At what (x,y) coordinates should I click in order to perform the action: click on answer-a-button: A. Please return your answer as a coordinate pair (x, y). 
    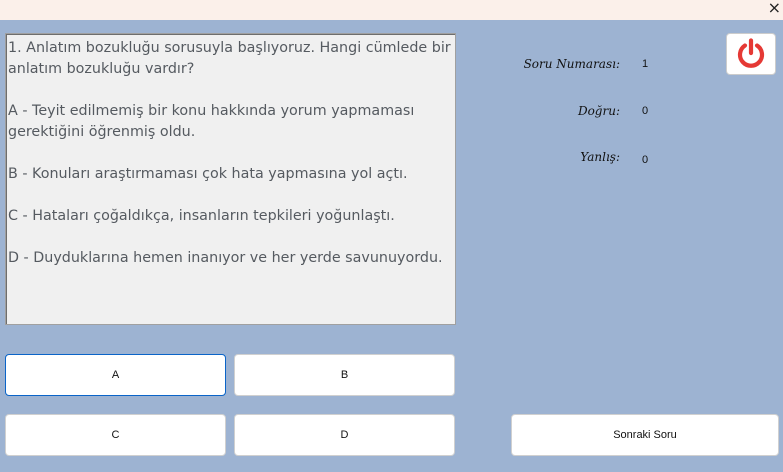
    Looking at the image, I should click on (115, 375).